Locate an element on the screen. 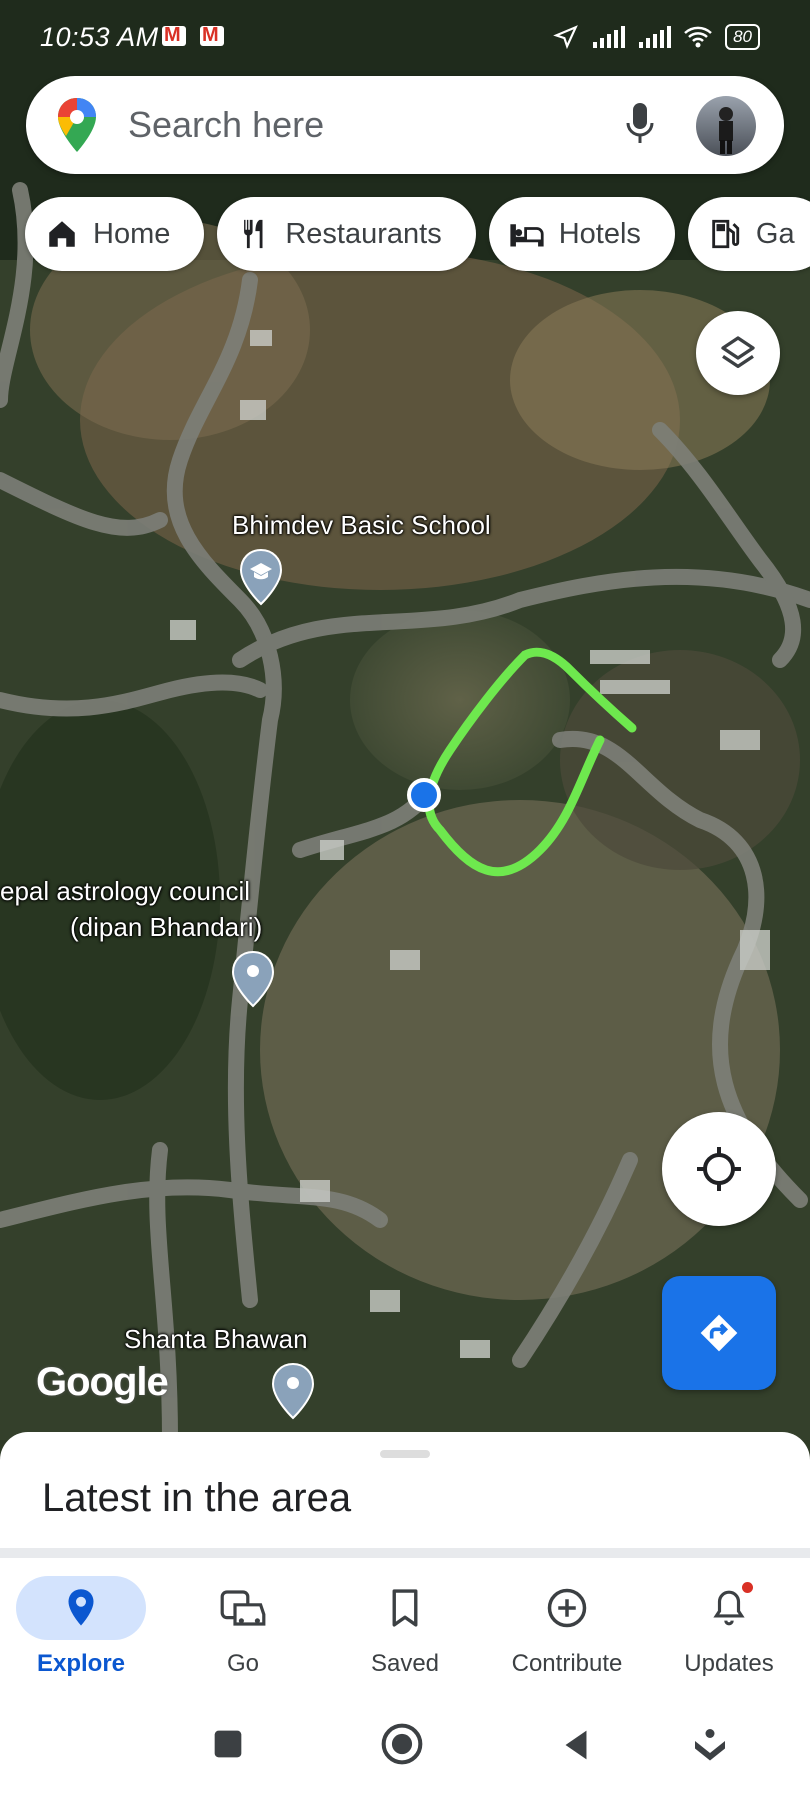 This screenshot has height=1800, width=810. nav-go: Go is located at coordinates (243, 1627).